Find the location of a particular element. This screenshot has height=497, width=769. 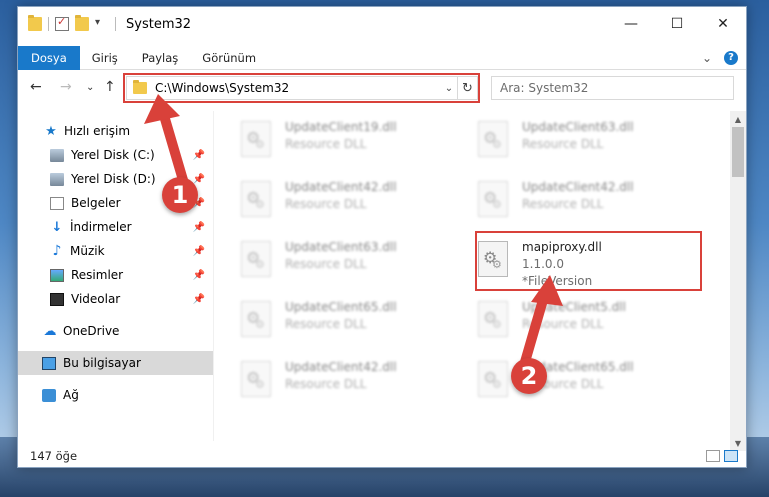

sidebar-item-quick-access: ★ Hızlı erişim is located at coordinates (115, 131).